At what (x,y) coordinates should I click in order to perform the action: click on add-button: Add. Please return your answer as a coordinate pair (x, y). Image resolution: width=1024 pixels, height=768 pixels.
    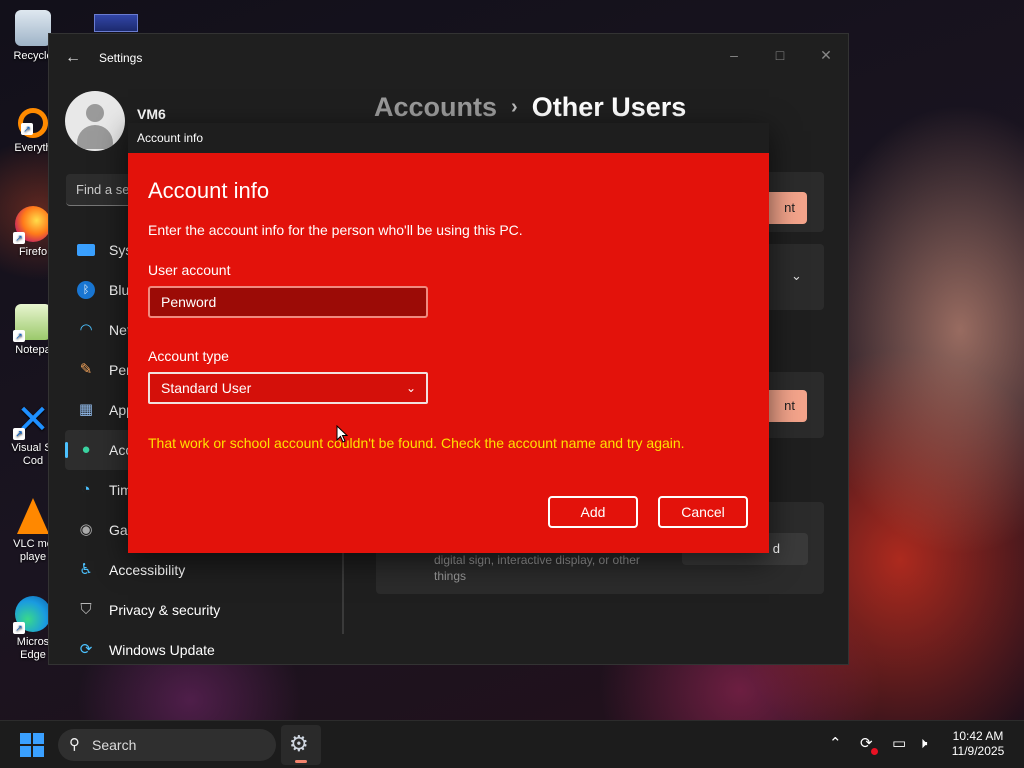
    Looking at the image, I should click on (593, 512).